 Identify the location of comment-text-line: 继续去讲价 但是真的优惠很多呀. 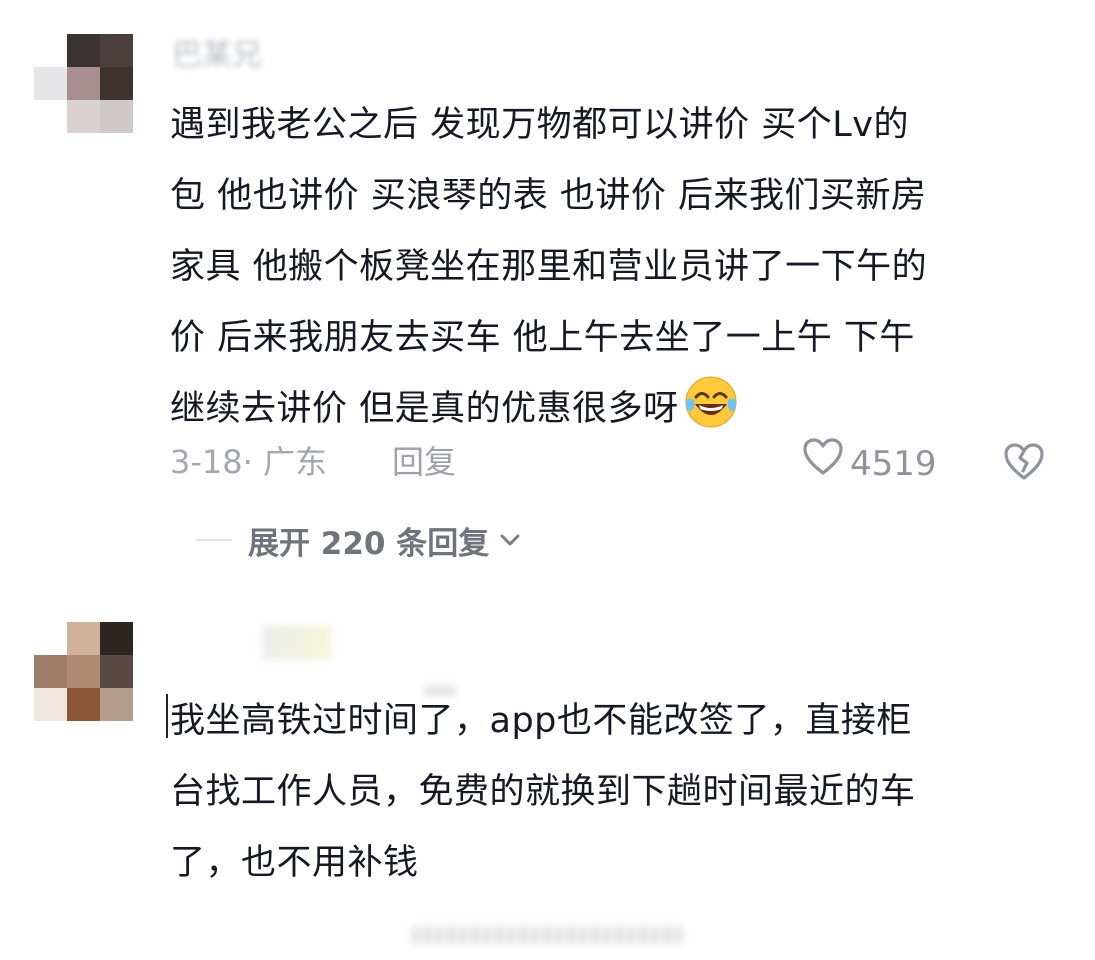
(622, 409).